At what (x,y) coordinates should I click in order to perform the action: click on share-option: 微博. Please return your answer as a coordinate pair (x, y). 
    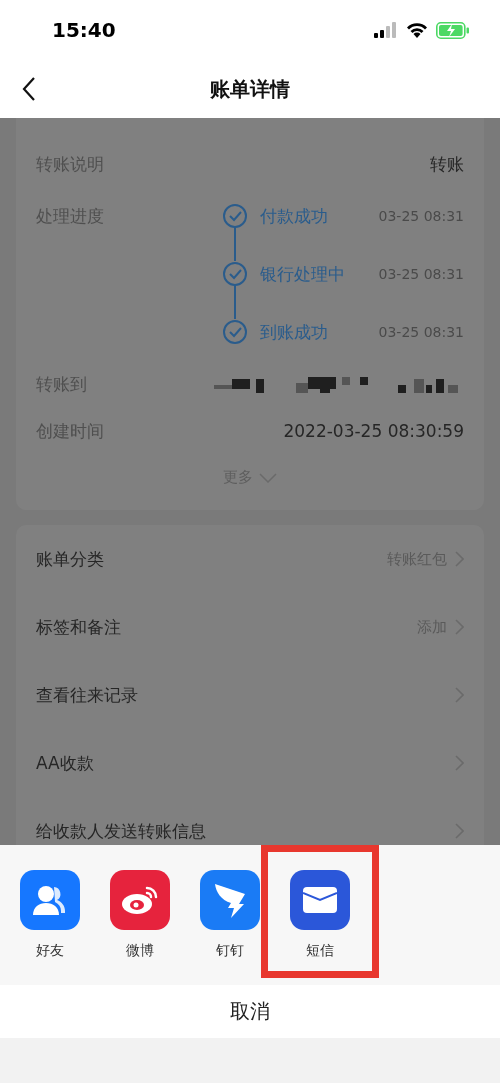
    Looking at the image, I should click on (140, 927).